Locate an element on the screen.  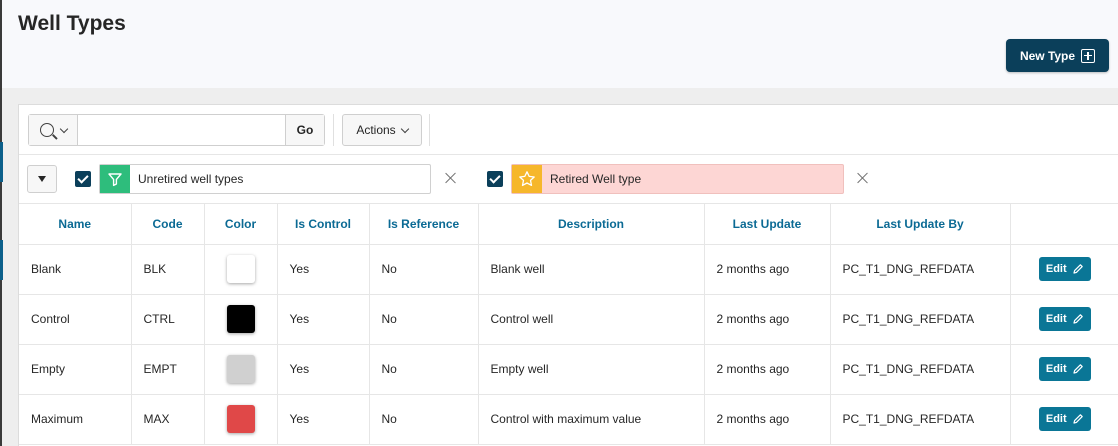
cell-code: MAX is located at coordinates (168, 419).